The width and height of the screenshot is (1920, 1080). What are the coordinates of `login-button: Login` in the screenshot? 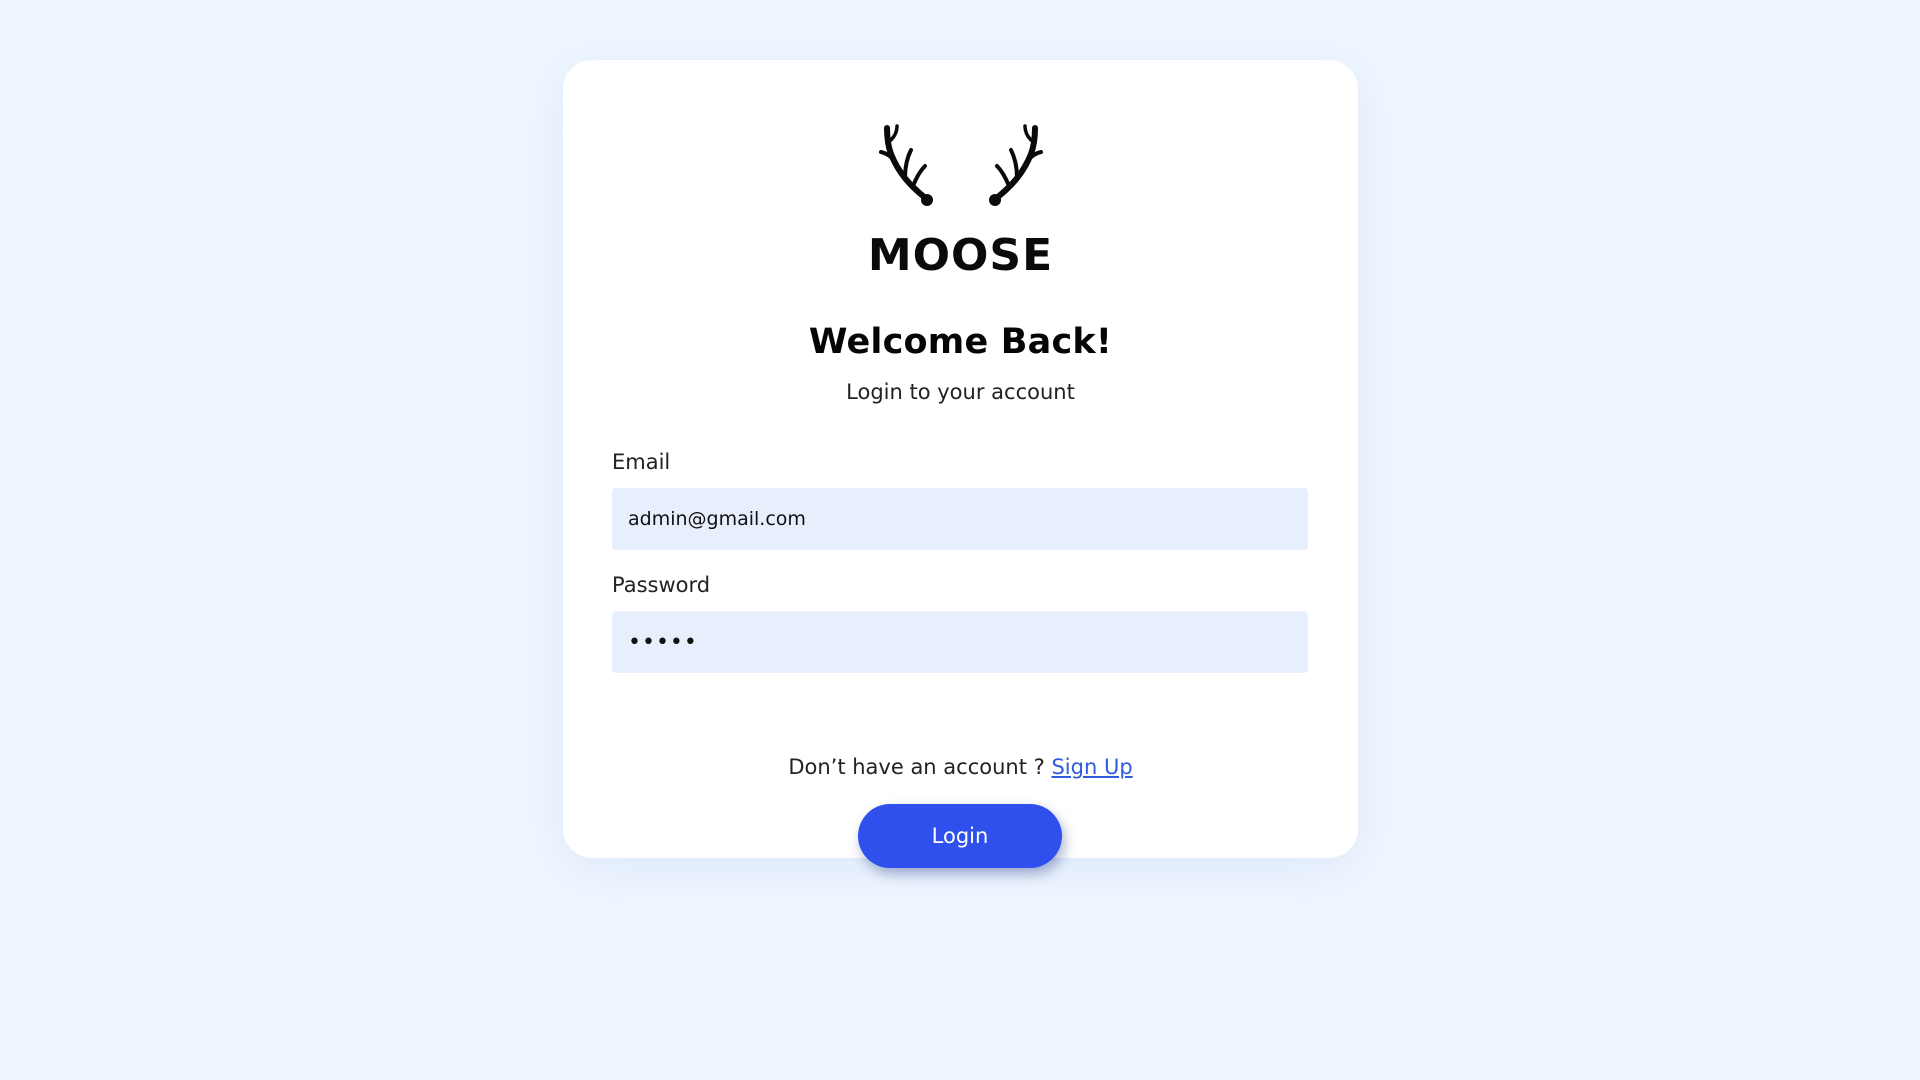 It's located at (960, 836).